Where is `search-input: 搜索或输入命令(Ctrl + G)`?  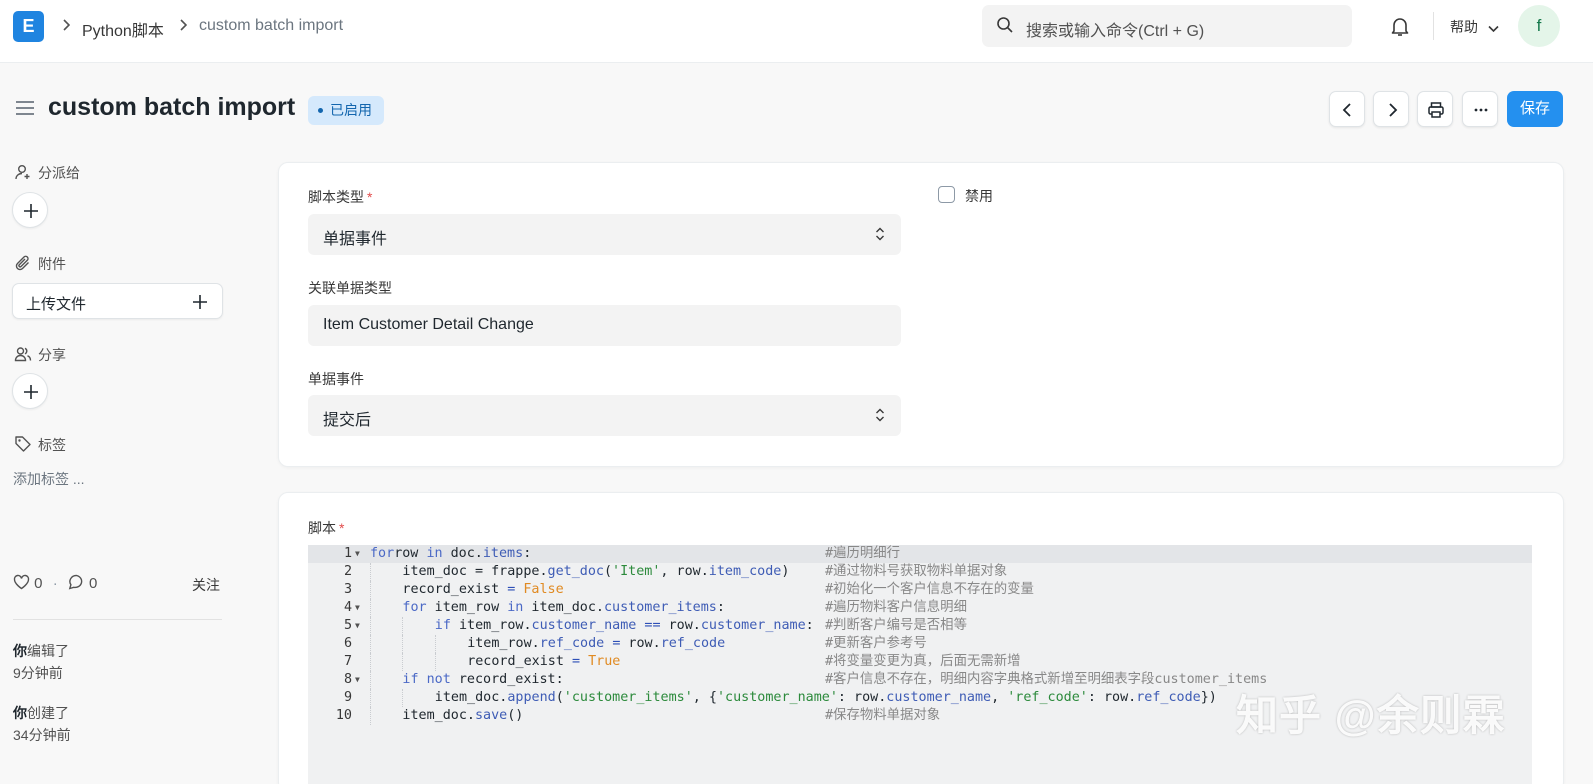 search-input: 搜索或输入命令(Ctrl + G) is located at coordinates (1167, 26).